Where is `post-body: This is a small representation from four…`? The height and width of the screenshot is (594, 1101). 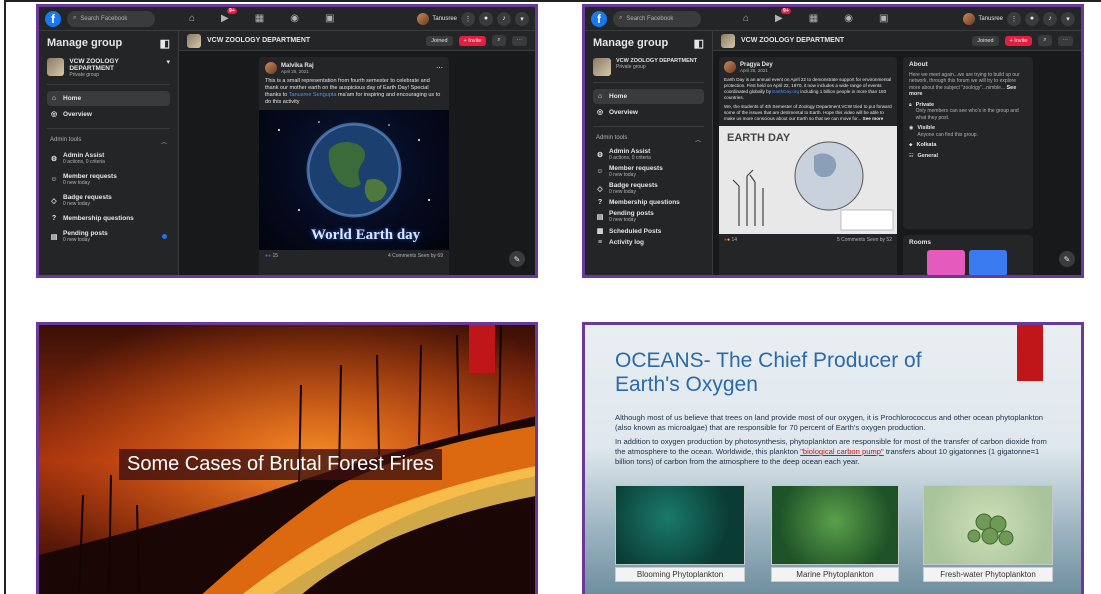 post-body: This is a small representation from four… is located at coordinates (353, 91).